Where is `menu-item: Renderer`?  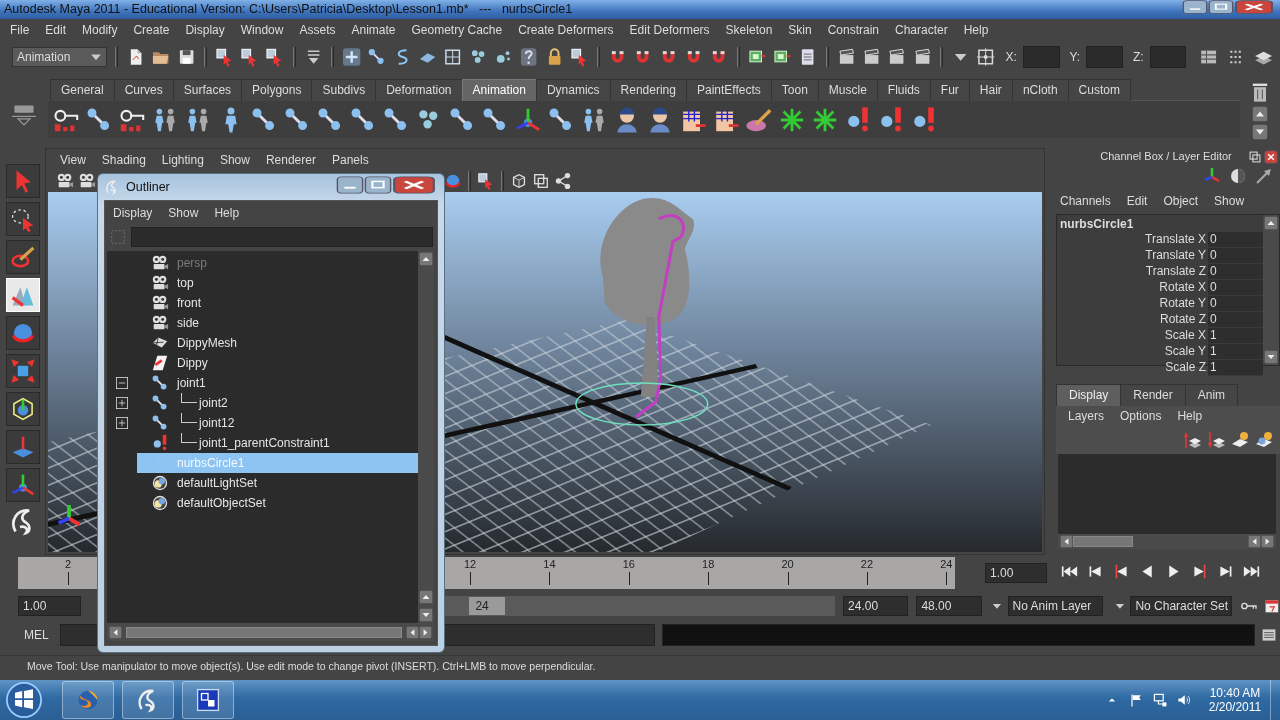 menu-item: Renderer is located at coordinates (290, 160).